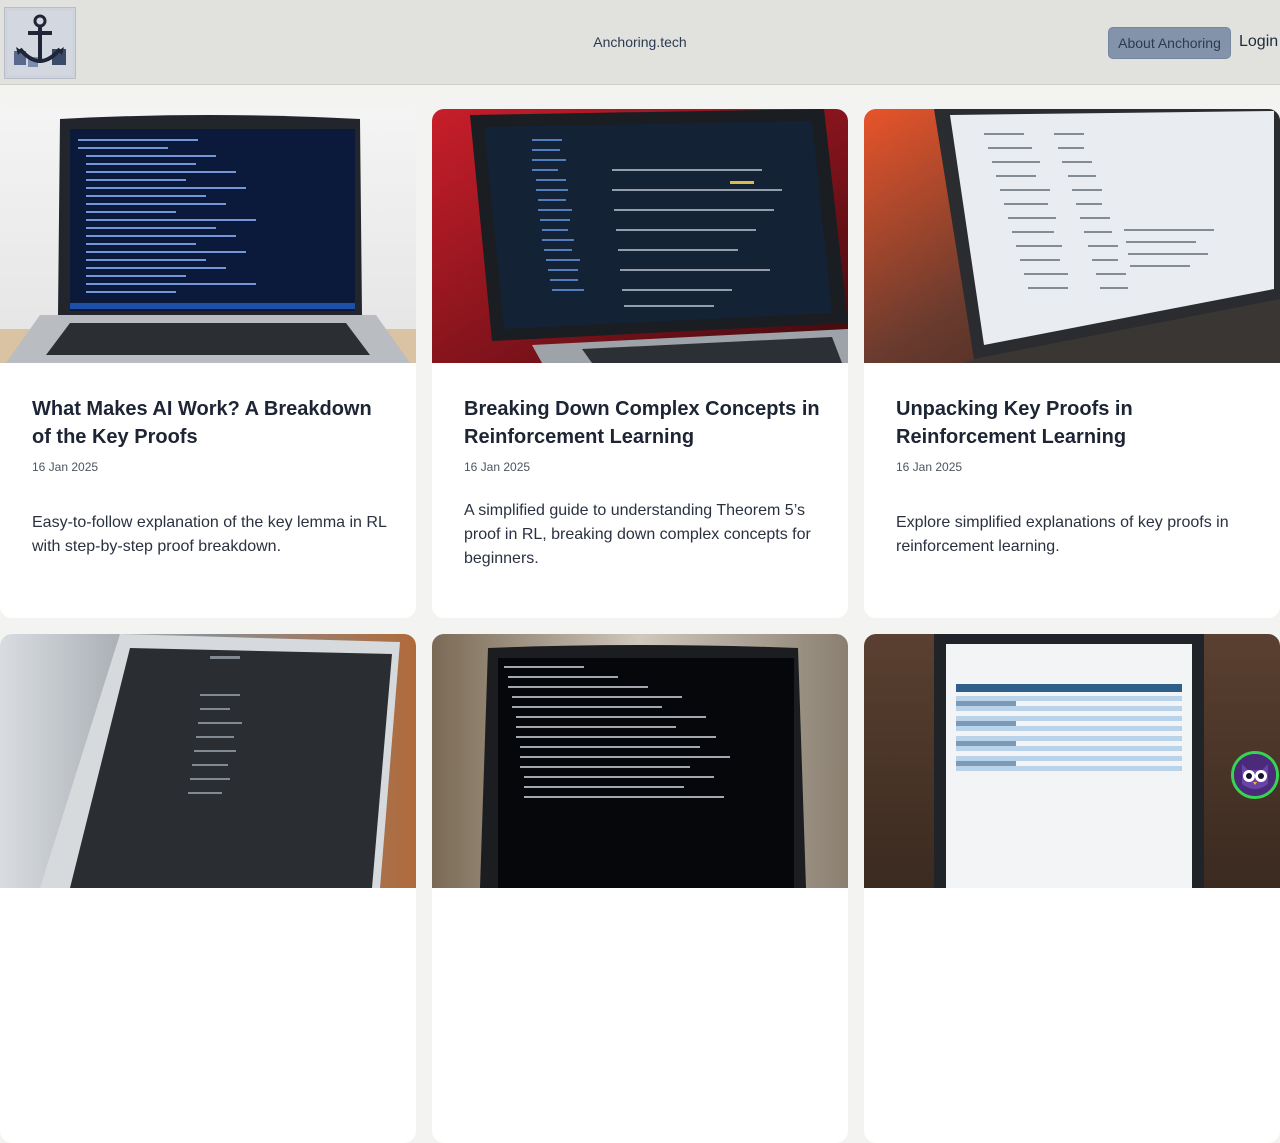  Describe the element at coordinates (1258, 42) in the screenshot. I see `login-link: Login` at that location.